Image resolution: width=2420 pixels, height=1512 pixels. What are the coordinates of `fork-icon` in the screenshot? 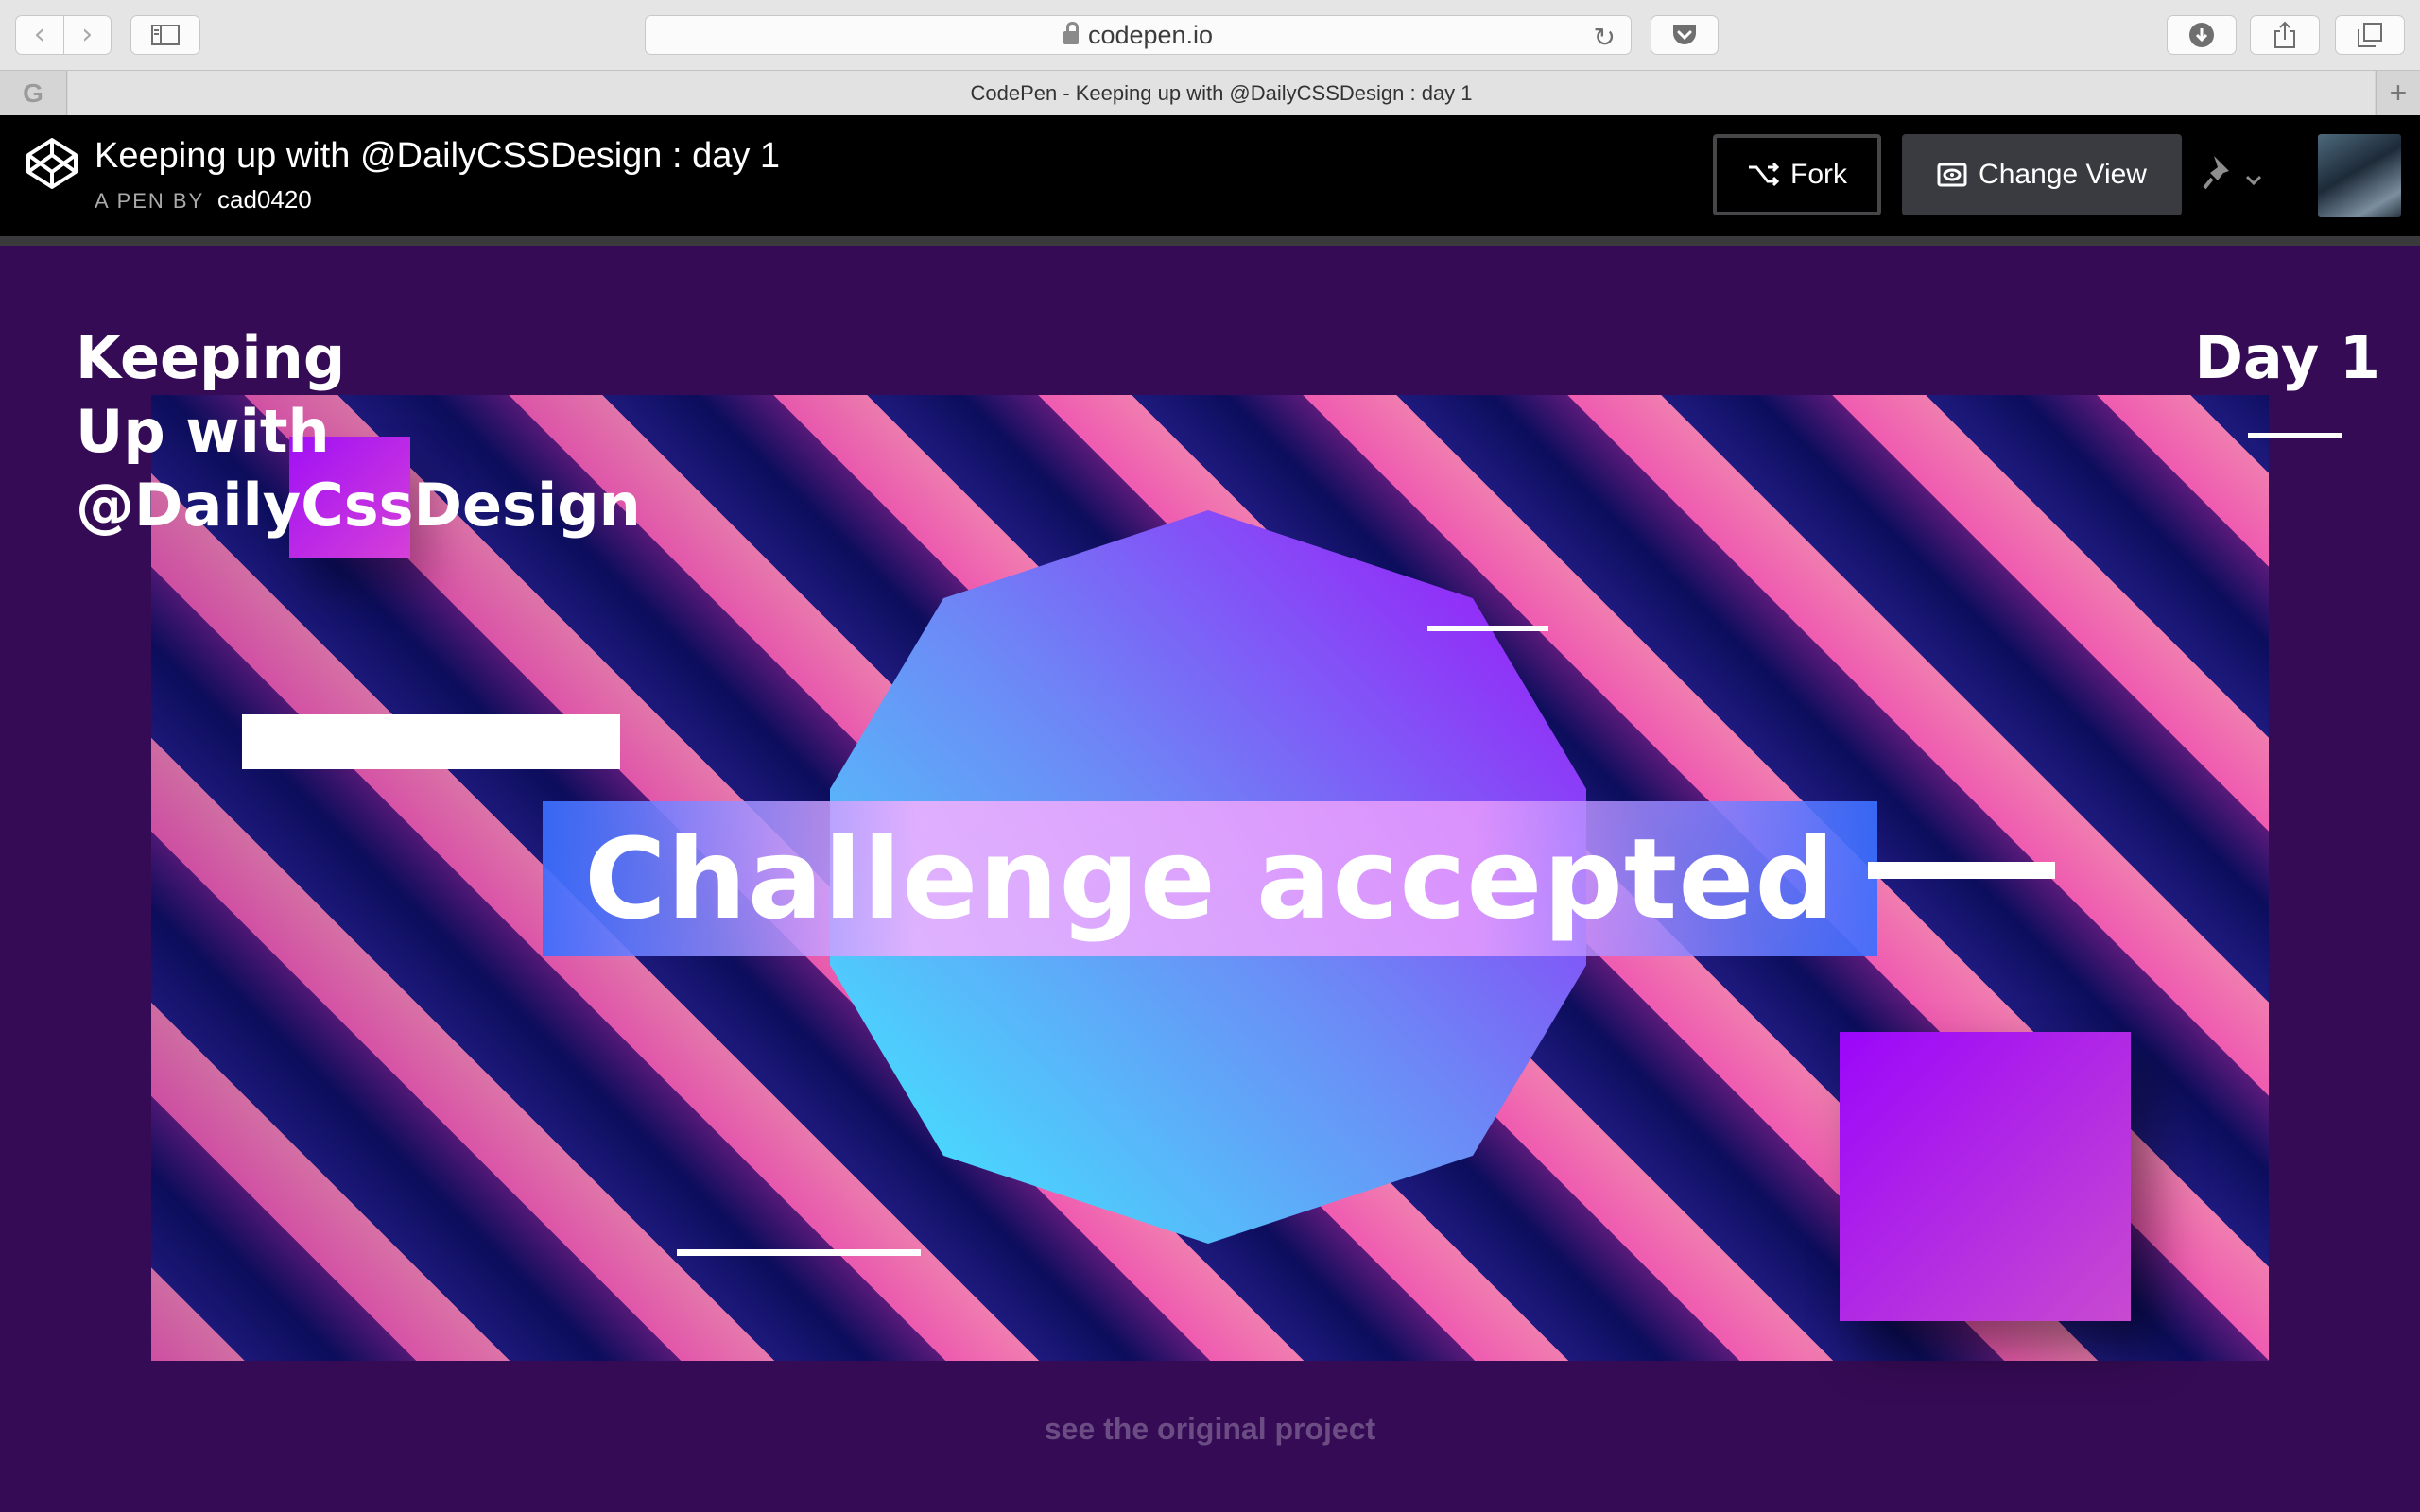 It's located at (1764, 175).